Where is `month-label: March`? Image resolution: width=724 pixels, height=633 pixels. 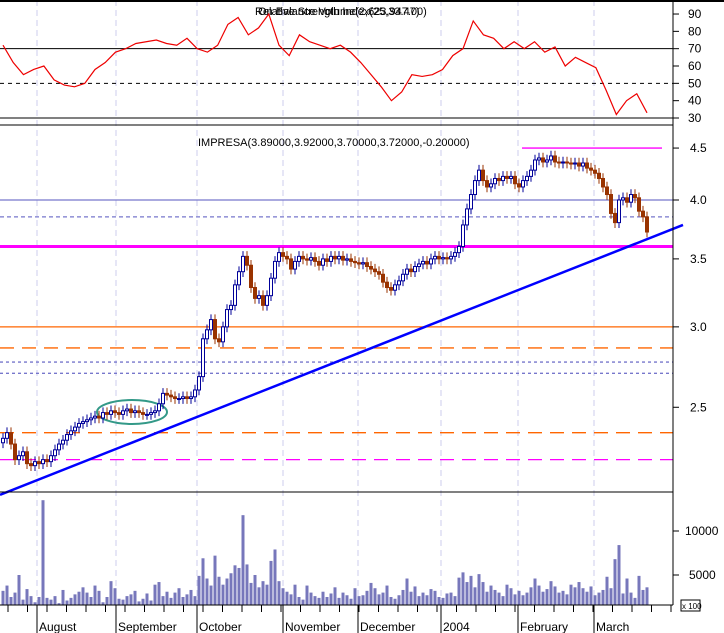
month-label: March is located at coordinates (612, 626).